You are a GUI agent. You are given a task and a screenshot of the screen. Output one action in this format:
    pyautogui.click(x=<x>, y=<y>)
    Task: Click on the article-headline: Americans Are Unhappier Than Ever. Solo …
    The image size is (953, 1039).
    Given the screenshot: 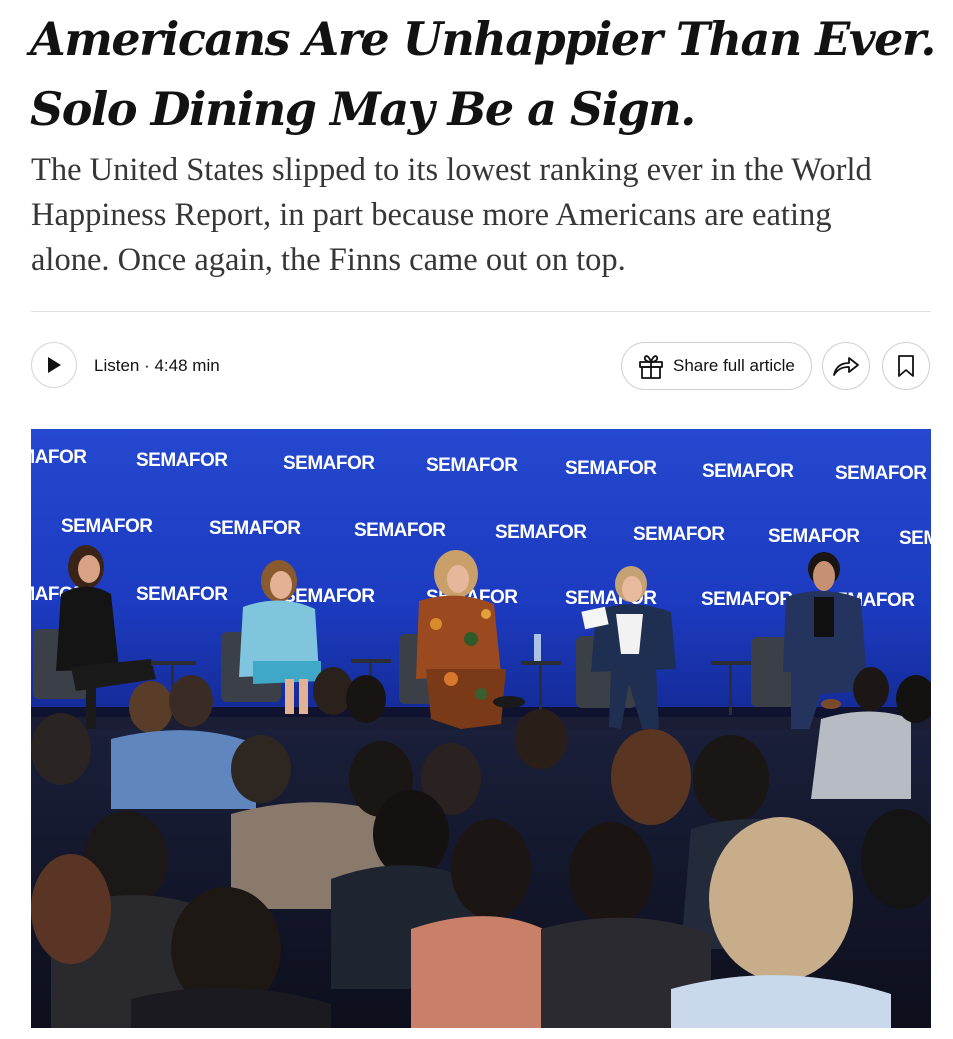 What is the action you would take?
    pyautogui.click(x=483, y=74)
    